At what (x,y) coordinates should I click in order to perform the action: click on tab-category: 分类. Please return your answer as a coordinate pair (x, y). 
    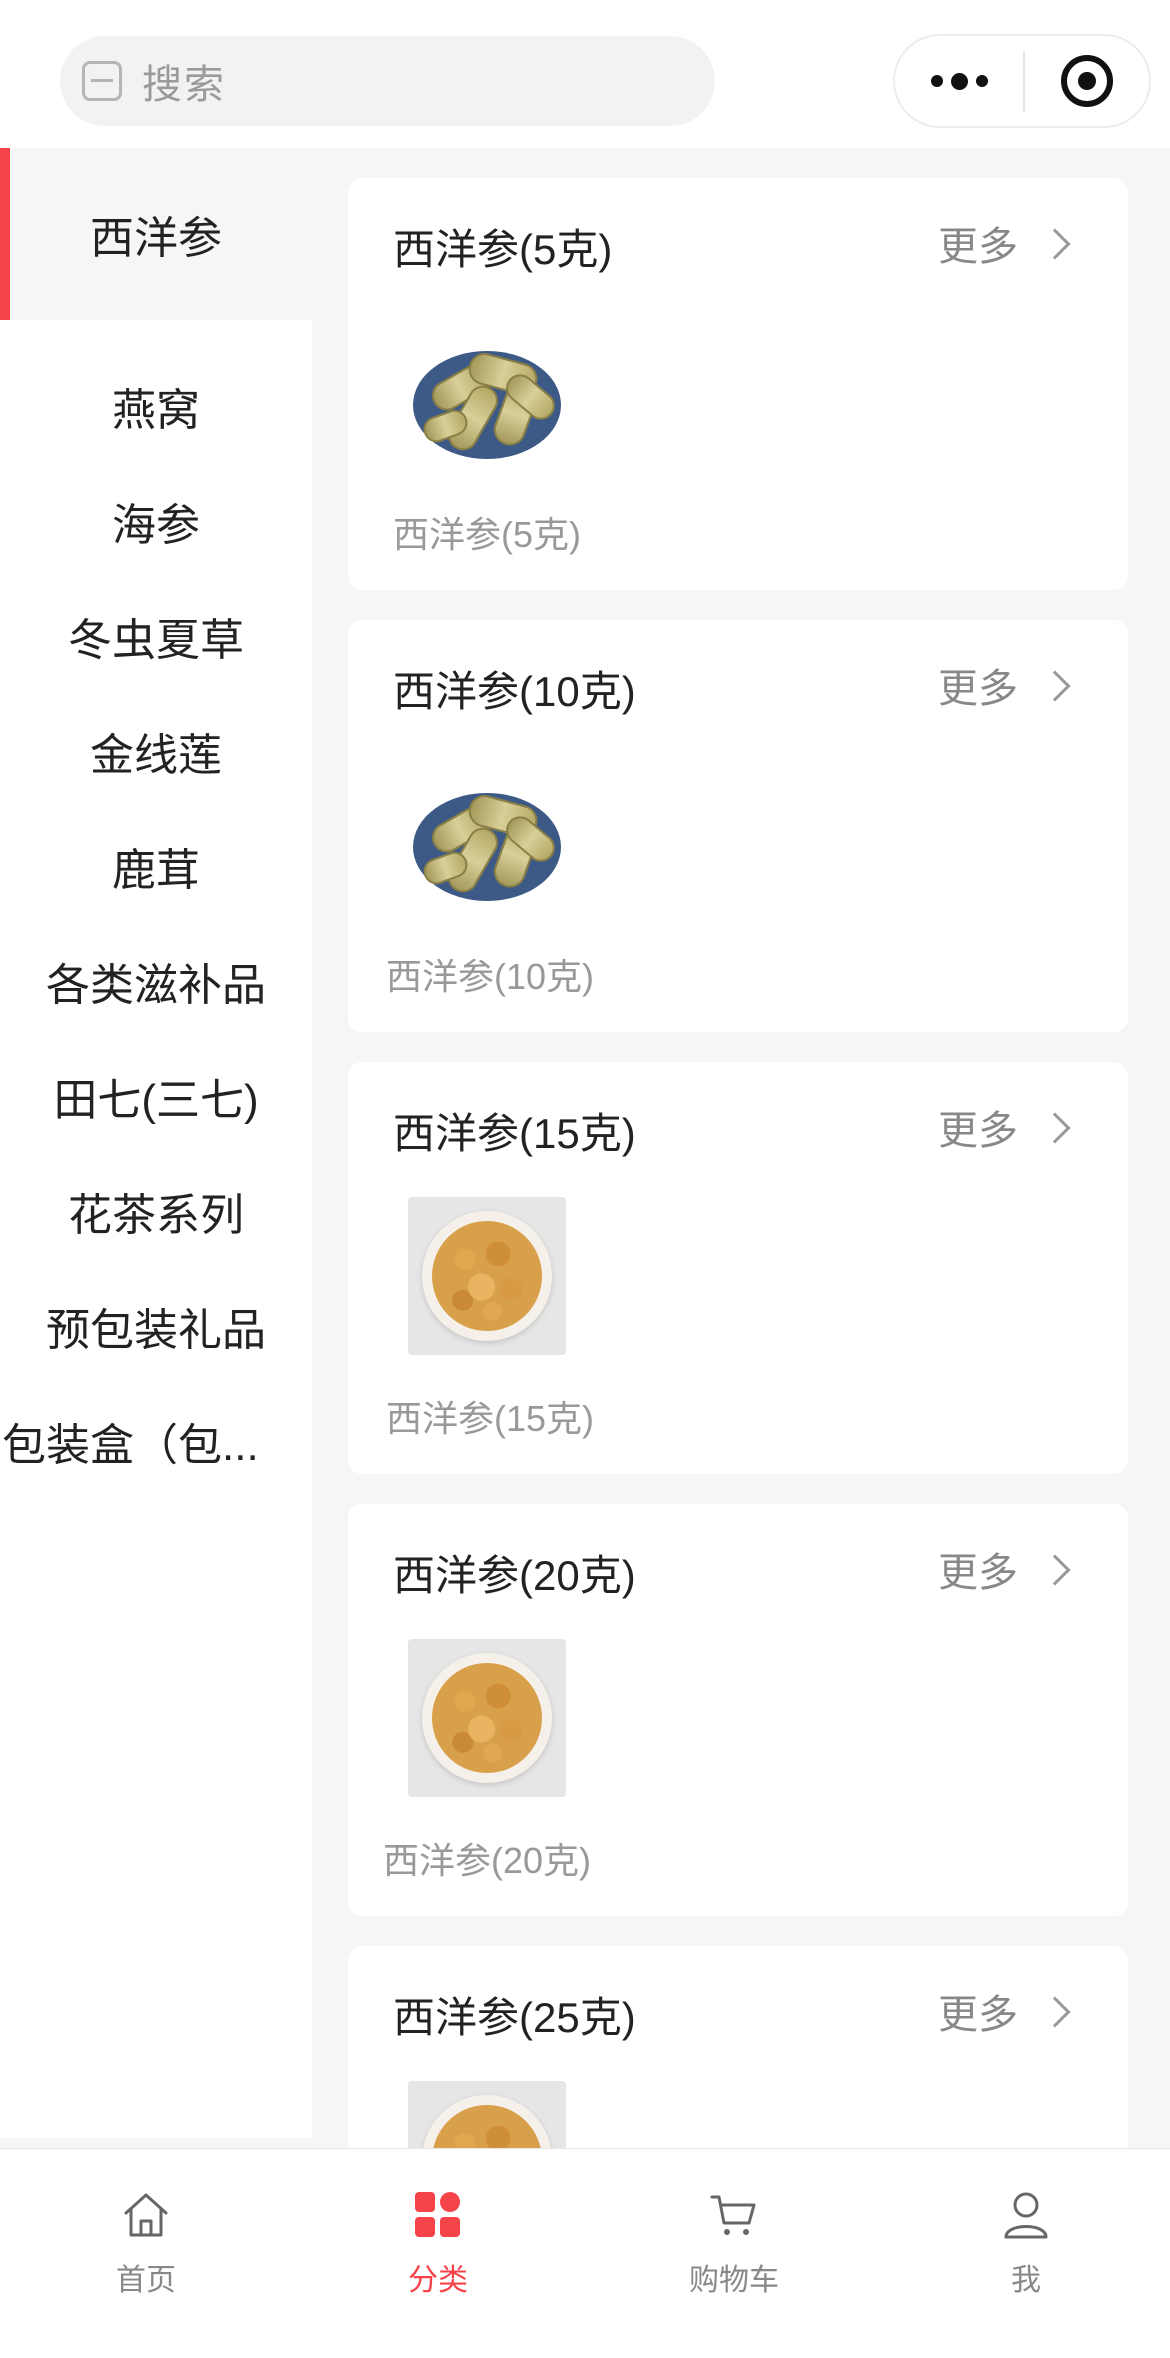
    Looking at the image, I should click on (438, 2224).